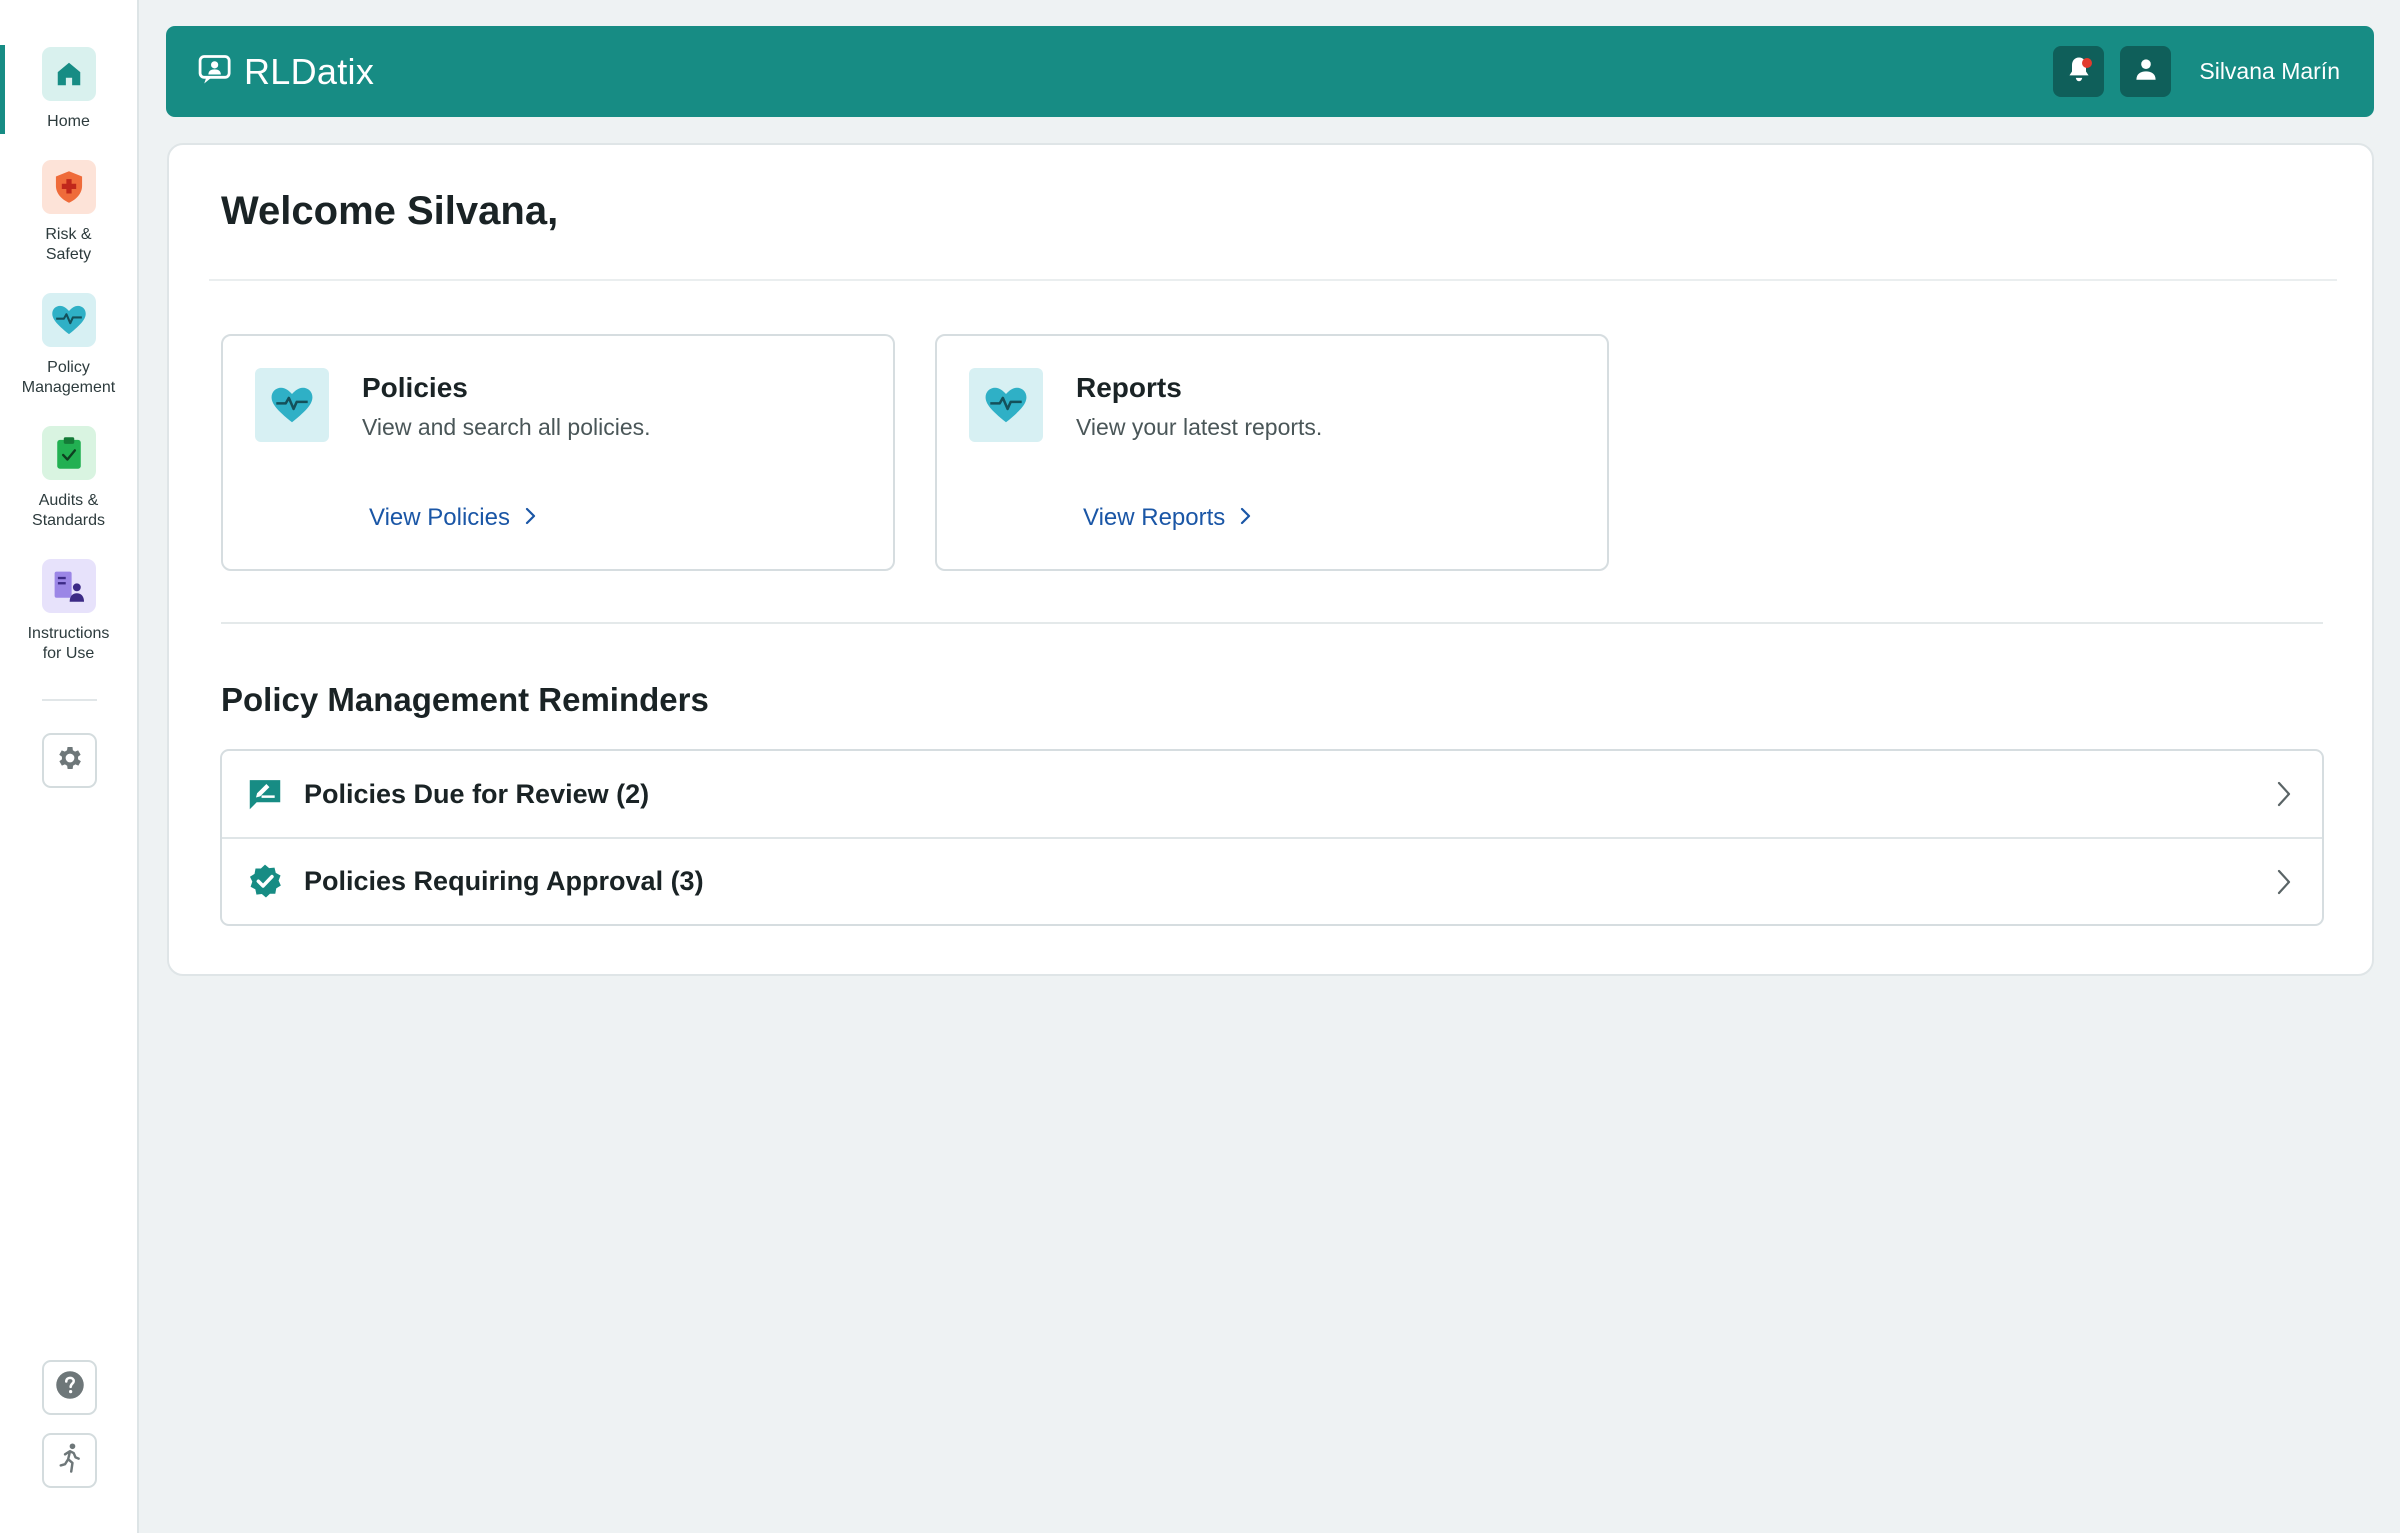 The width and height of the screenshot is (2400, 1533). Describe the element at coordinates (1270, 71) in the screenshot. I see `top-header: RLDatix Silvana Marín` at that location.